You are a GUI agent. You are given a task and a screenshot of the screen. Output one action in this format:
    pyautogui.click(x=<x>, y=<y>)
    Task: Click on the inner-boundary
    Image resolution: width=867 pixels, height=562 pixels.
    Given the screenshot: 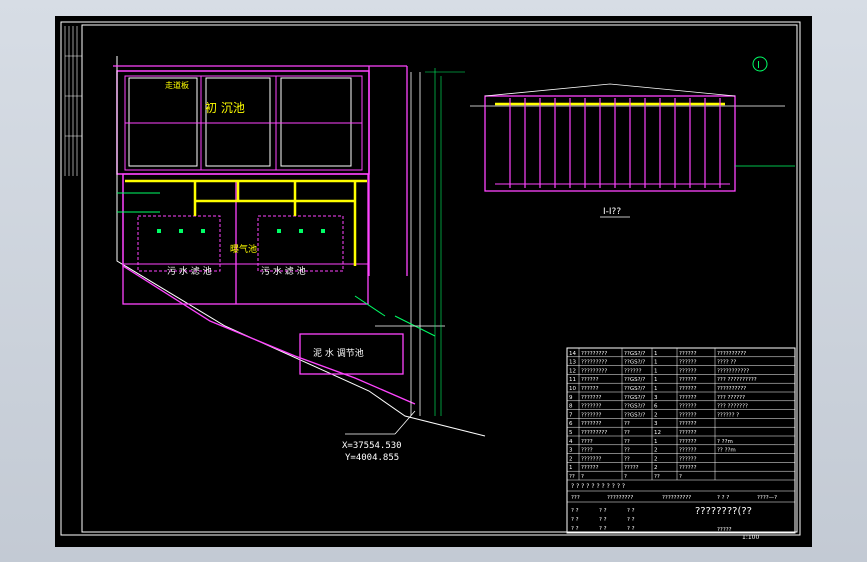 What is the action you would take?
    pyautogui.click(x=269, y=289)
    